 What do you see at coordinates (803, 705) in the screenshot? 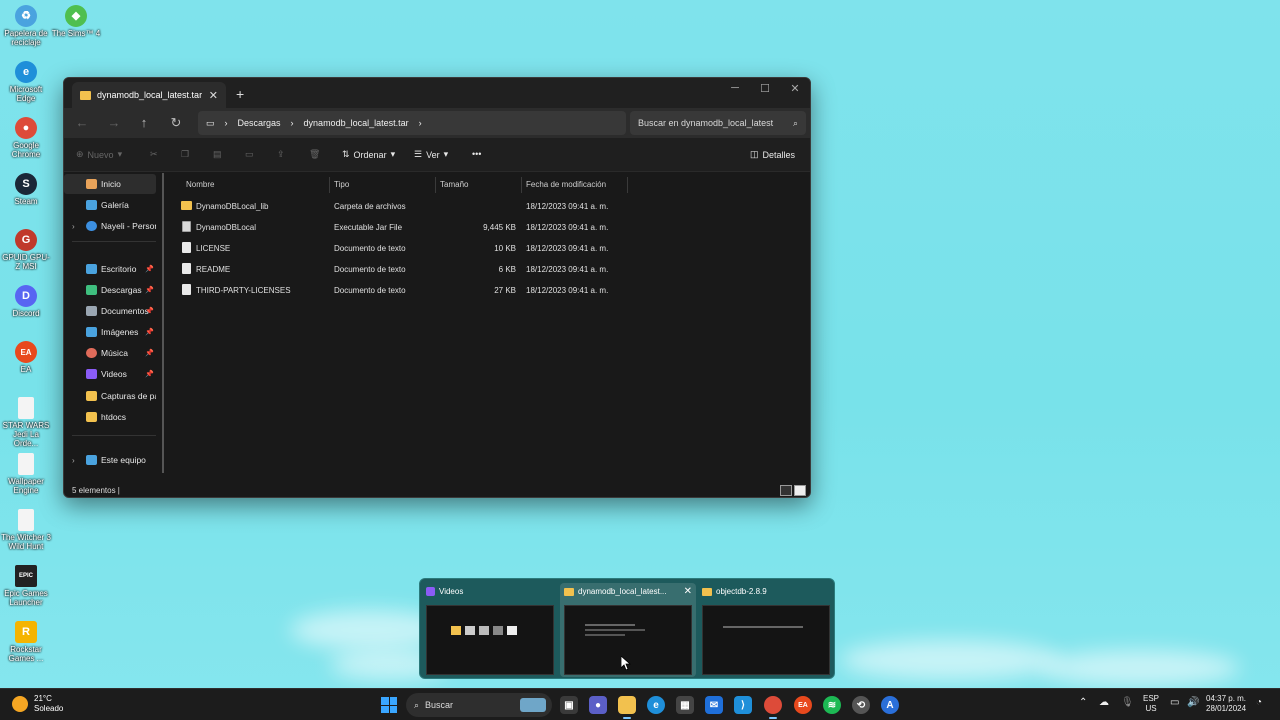
I see `ea-icon: EA` at bounding box center [803, 705].